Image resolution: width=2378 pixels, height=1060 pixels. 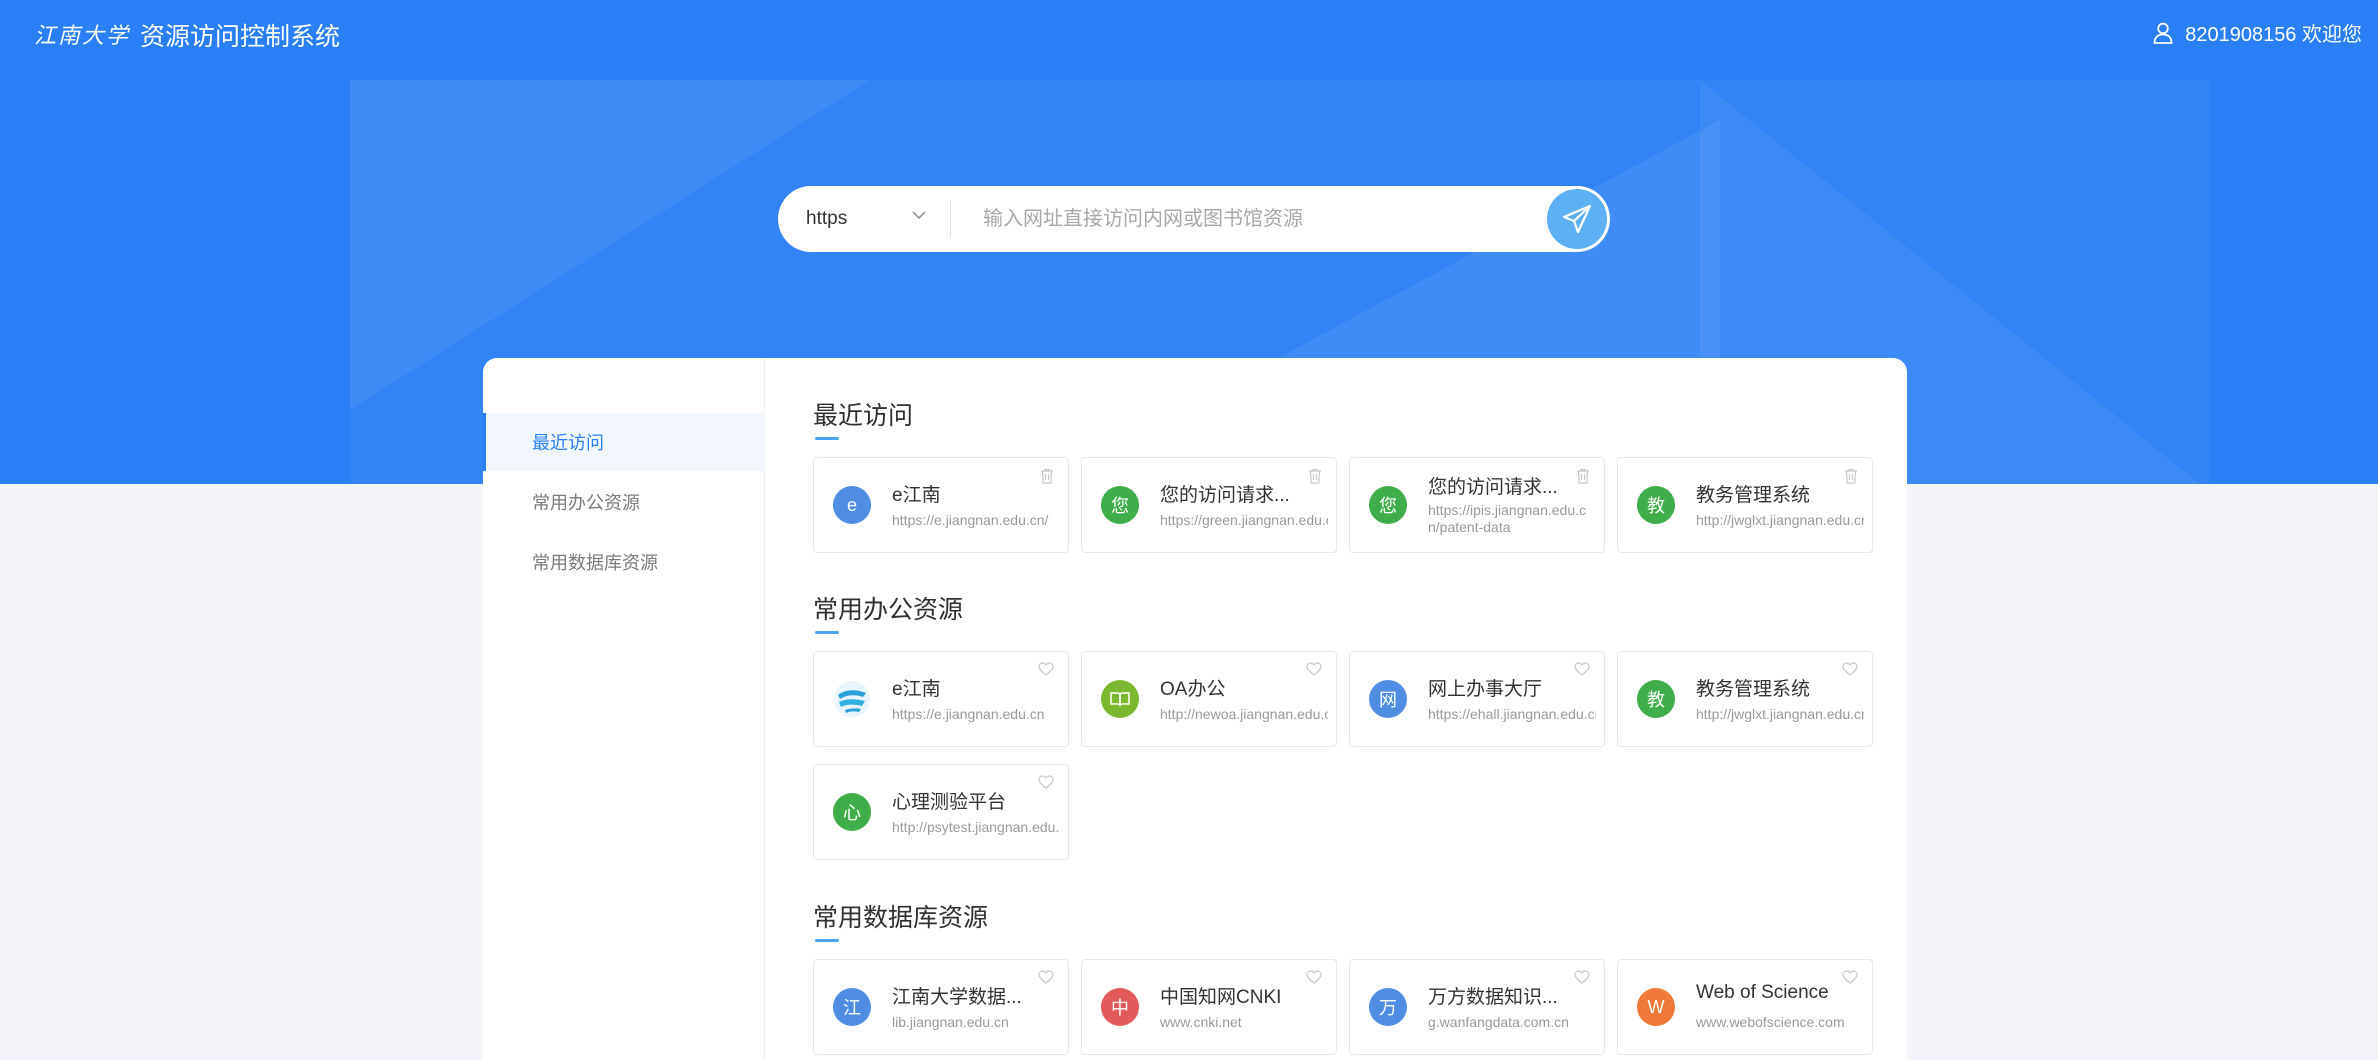 I want to click on section-title-database: 常用数据库资源, so click(x=901, y=920).